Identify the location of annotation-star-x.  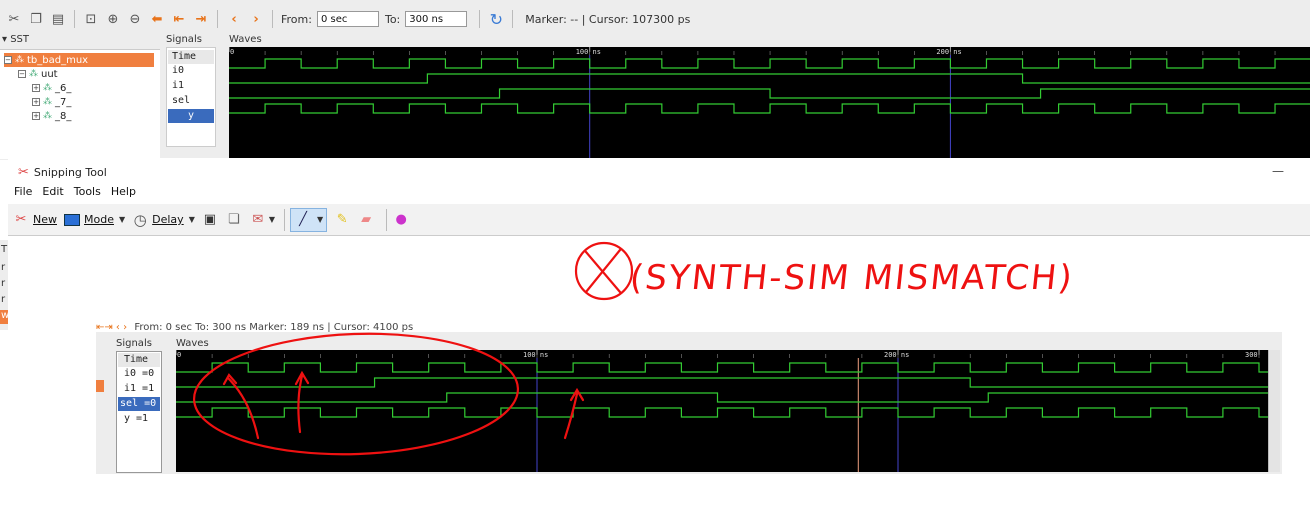
(603, 271).